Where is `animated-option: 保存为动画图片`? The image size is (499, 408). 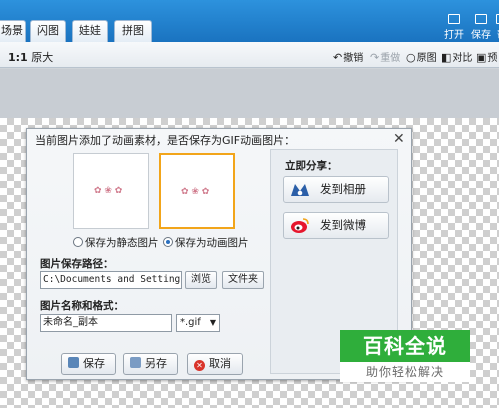
animated-option: 保存为动画图片 is located at coordinates (206, 242).